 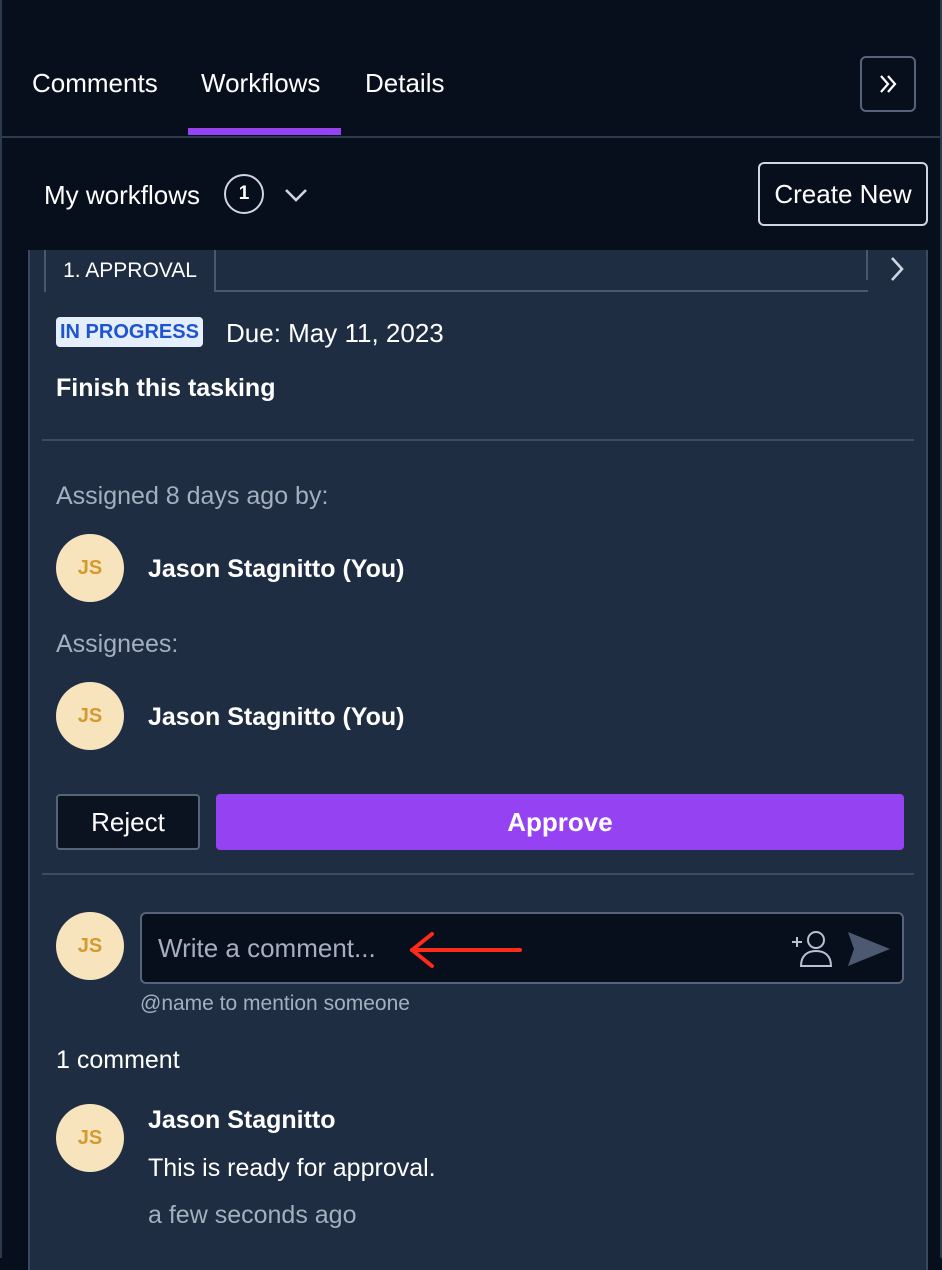 What do you see at coordinates (264, 131) in the screenshot?
I see `active-tab-indicator` at bounding box center [264, 131].